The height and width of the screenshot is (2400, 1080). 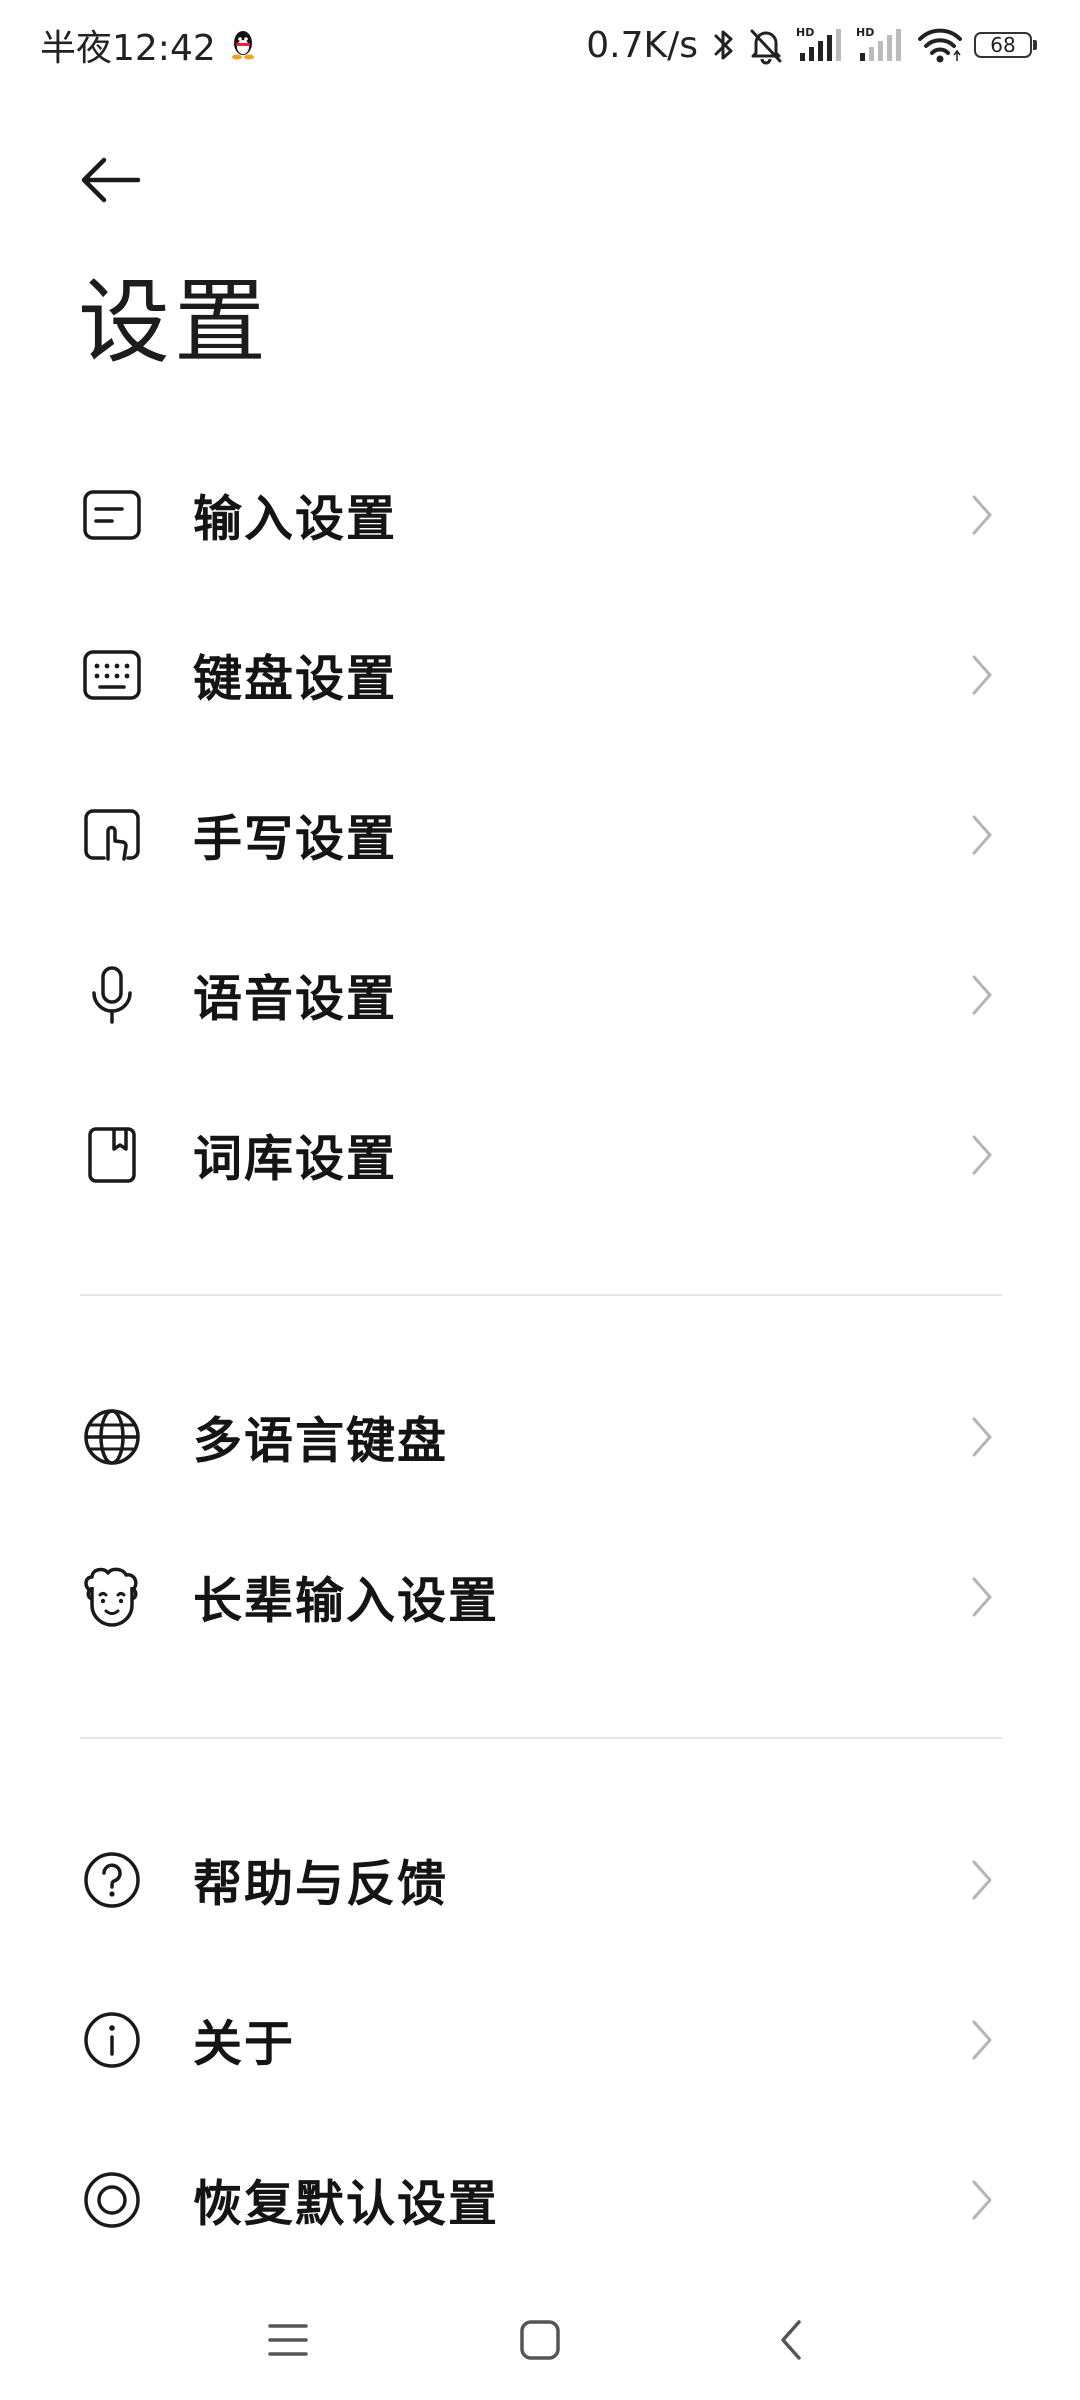 What do you see at coordinates (295, 999) in the screenshot?
I see `menu-item-label: 语音设置` at bounding box center [295, 999].